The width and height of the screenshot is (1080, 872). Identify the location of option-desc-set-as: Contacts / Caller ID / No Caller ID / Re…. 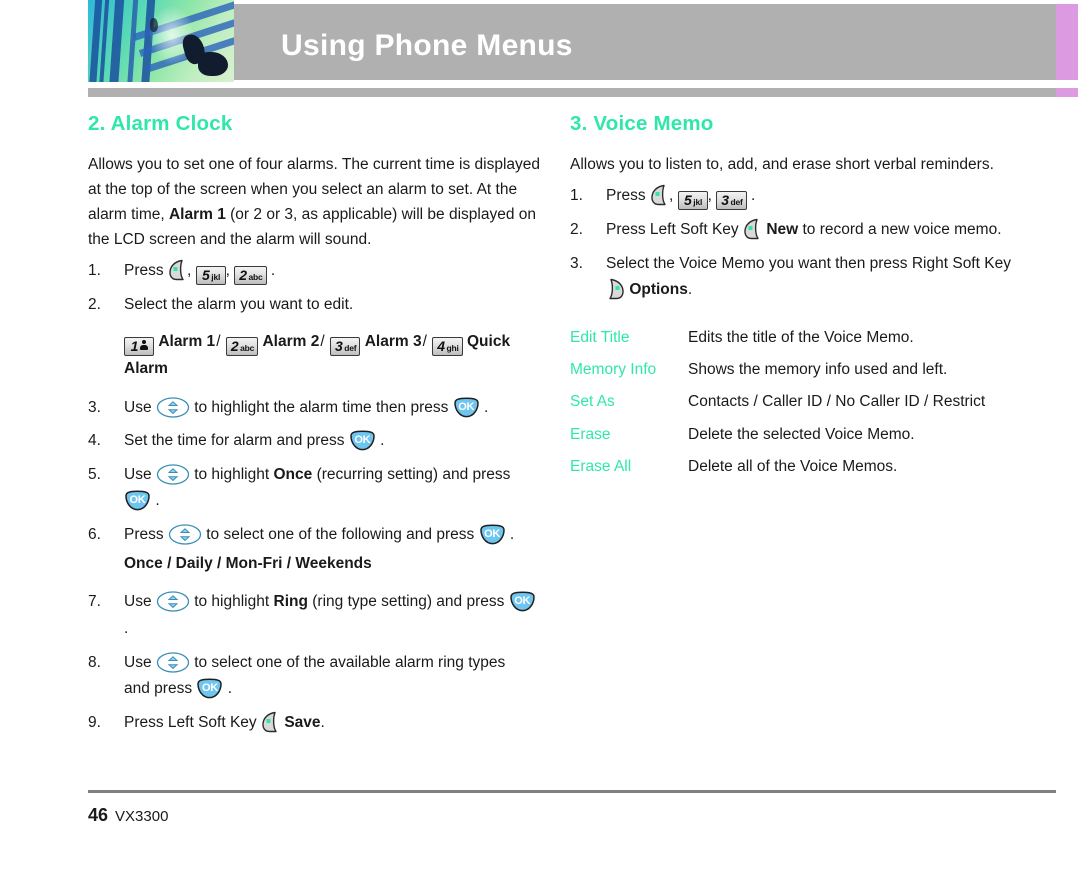
(837, 402).